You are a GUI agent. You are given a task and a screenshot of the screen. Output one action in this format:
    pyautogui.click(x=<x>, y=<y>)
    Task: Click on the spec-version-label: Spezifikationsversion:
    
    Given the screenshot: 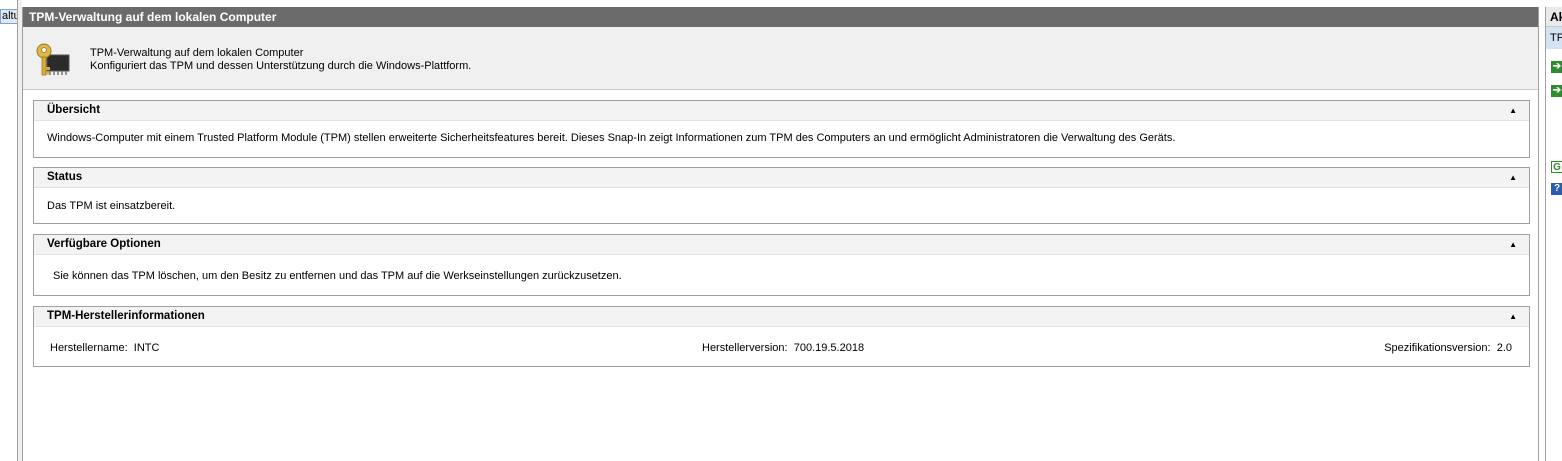 What is the action you would take?
    pyautogui.click(x=1437, y=348)
    